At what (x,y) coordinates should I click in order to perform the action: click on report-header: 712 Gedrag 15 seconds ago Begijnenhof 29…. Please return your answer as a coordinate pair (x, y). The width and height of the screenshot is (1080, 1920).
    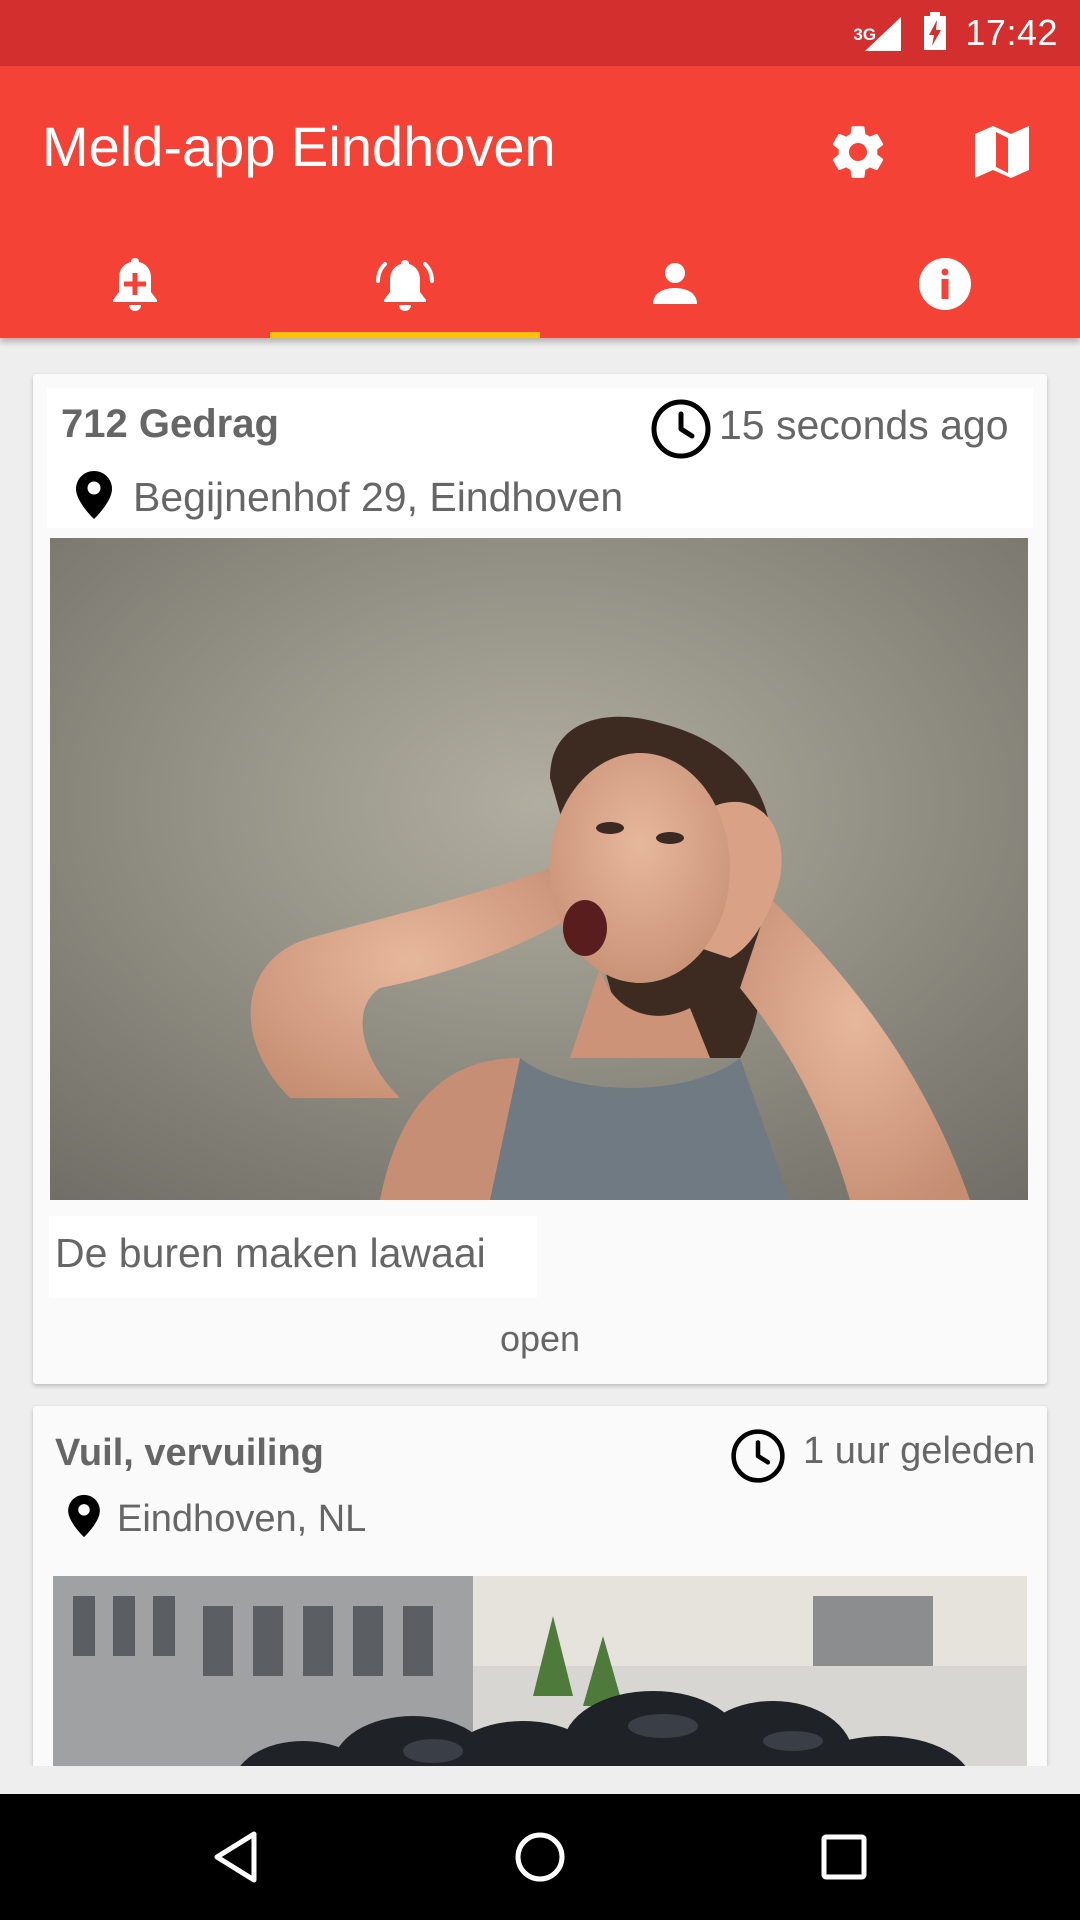
    Looking at the image, I should click on (540, 458).